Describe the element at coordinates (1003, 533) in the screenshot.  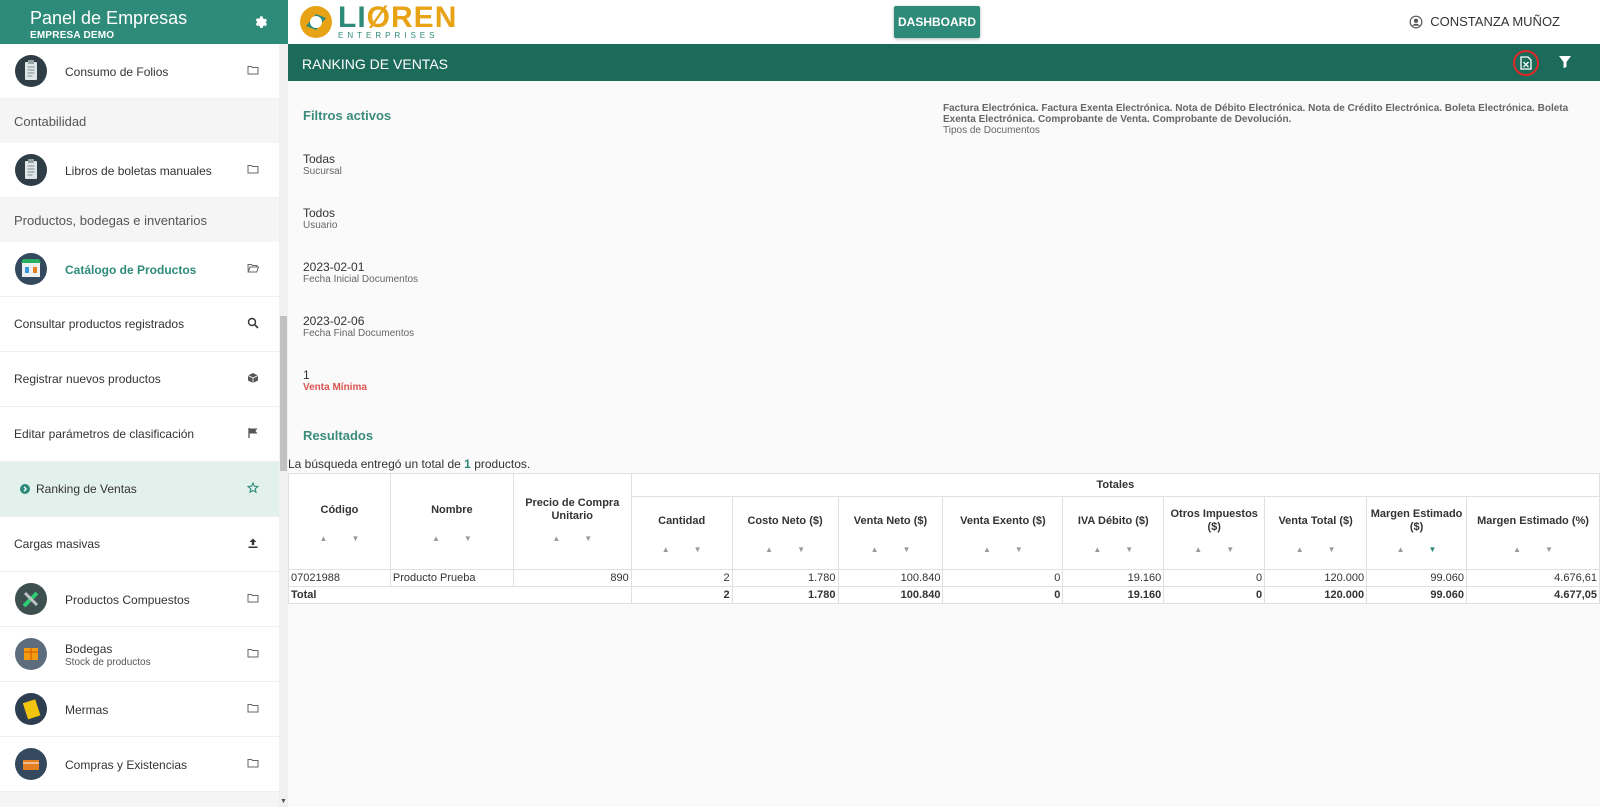
I see `column-header: Venta Exento ($) ▲ ▼` at that location.